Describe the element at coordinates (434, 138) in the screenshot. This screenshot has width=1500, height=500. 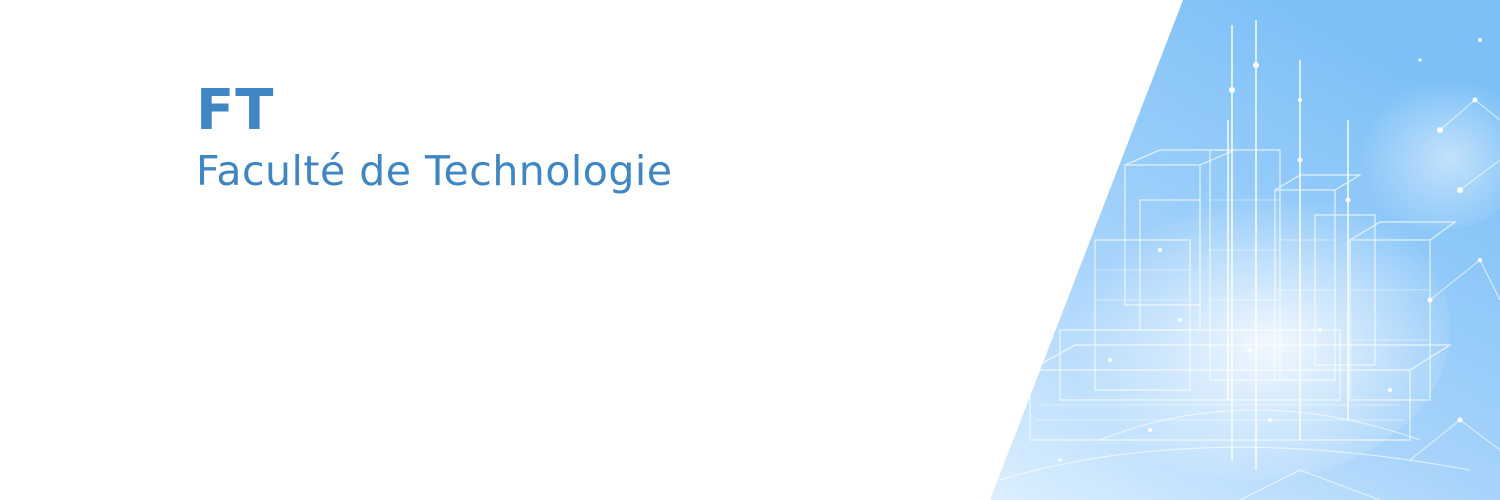
I see `title-block: FT Faculté de Technologie` at that location.